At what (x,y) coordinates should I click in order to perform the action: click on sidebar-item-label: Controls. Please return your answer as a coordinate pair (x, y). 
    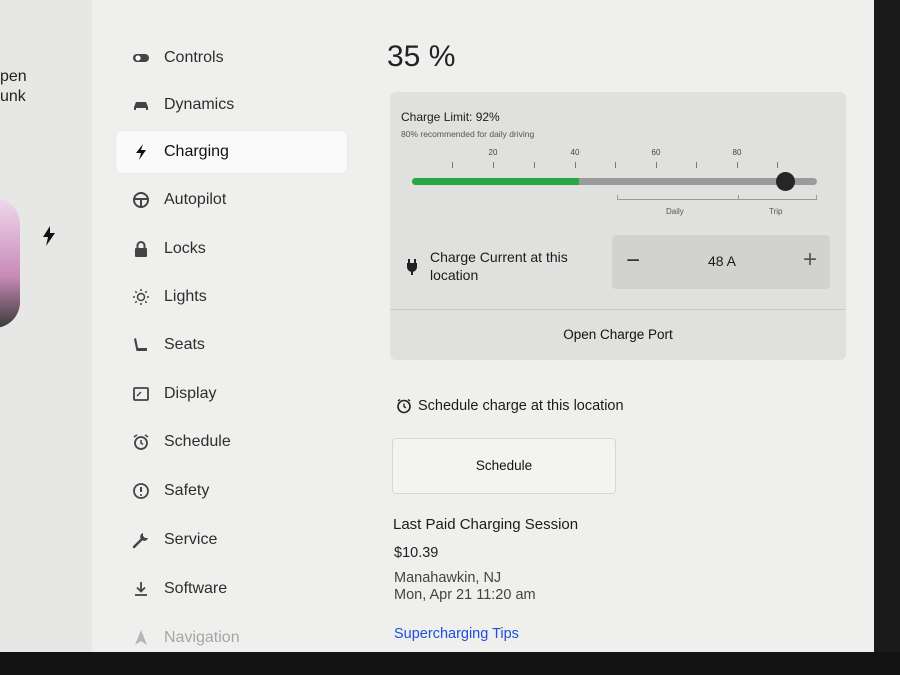
    Looking at the image, I should click on (194, 57).